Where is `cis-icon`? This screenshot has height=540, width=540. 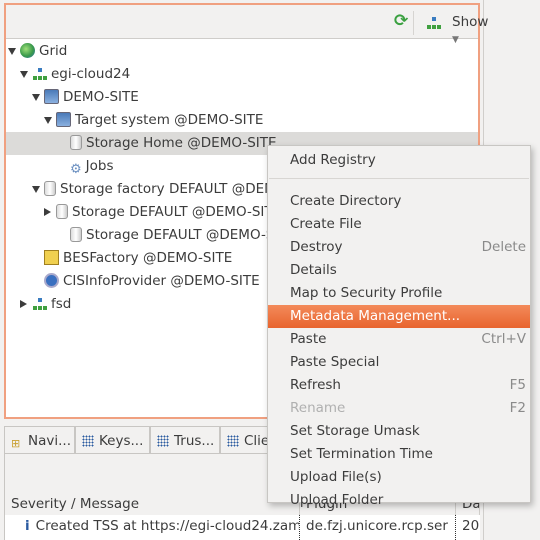
cis-icon is located at coordinates (51, 280).